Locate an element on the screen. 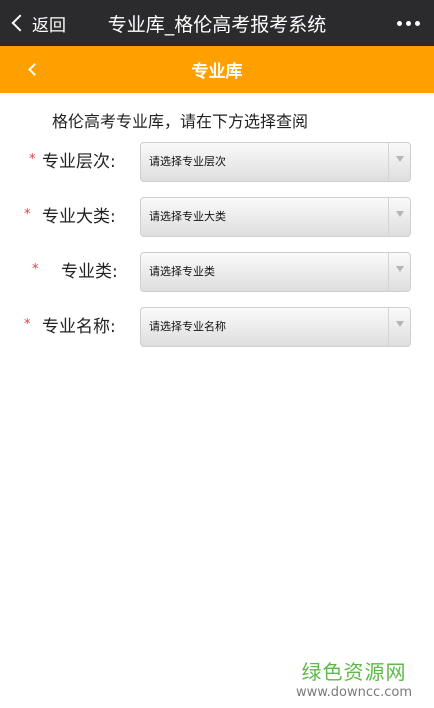 This screenshot has width=434, height=708. field-label-level: 专业层次: is located at coordinates (79, 162).